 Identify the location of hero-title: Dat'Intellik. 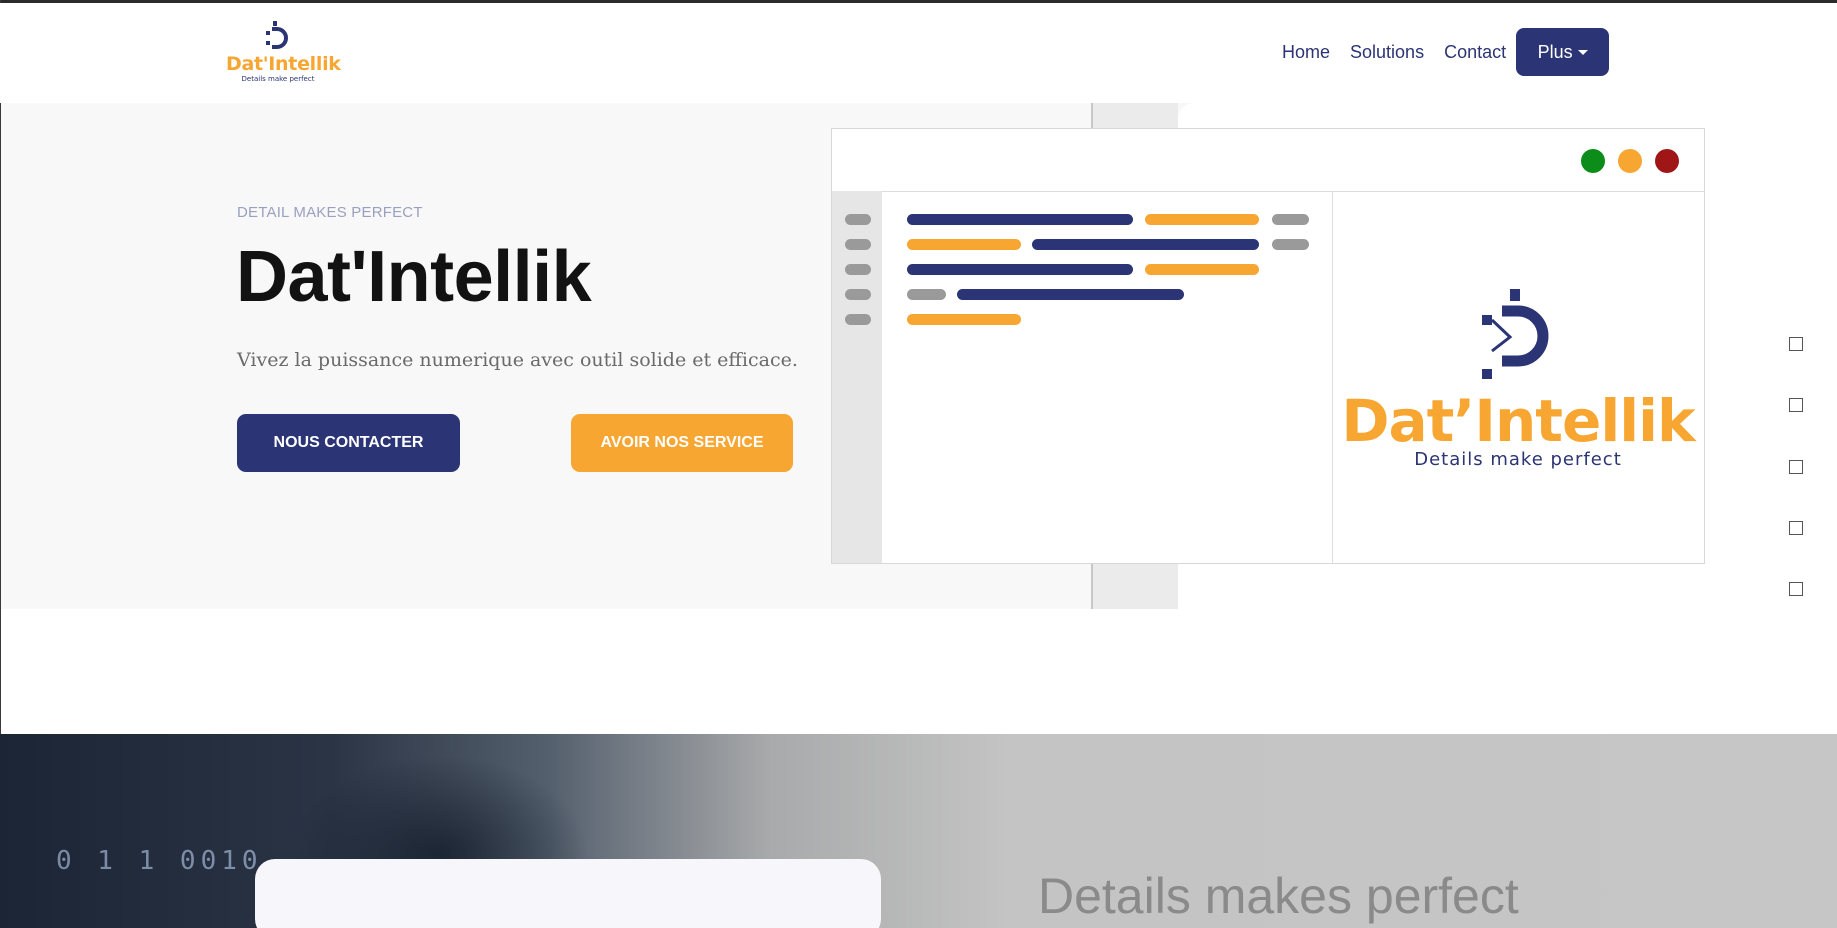
(414, 277).